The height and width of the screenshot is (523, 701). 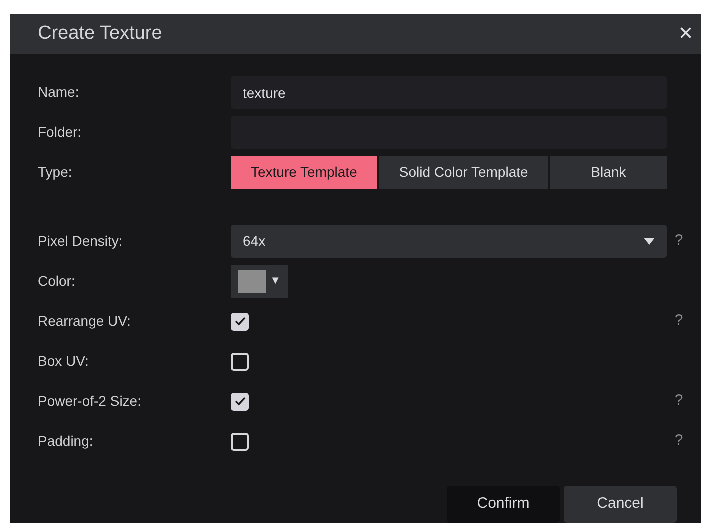 I want to click on type-tab: Solid Color Template, so click(x=463, y=172).